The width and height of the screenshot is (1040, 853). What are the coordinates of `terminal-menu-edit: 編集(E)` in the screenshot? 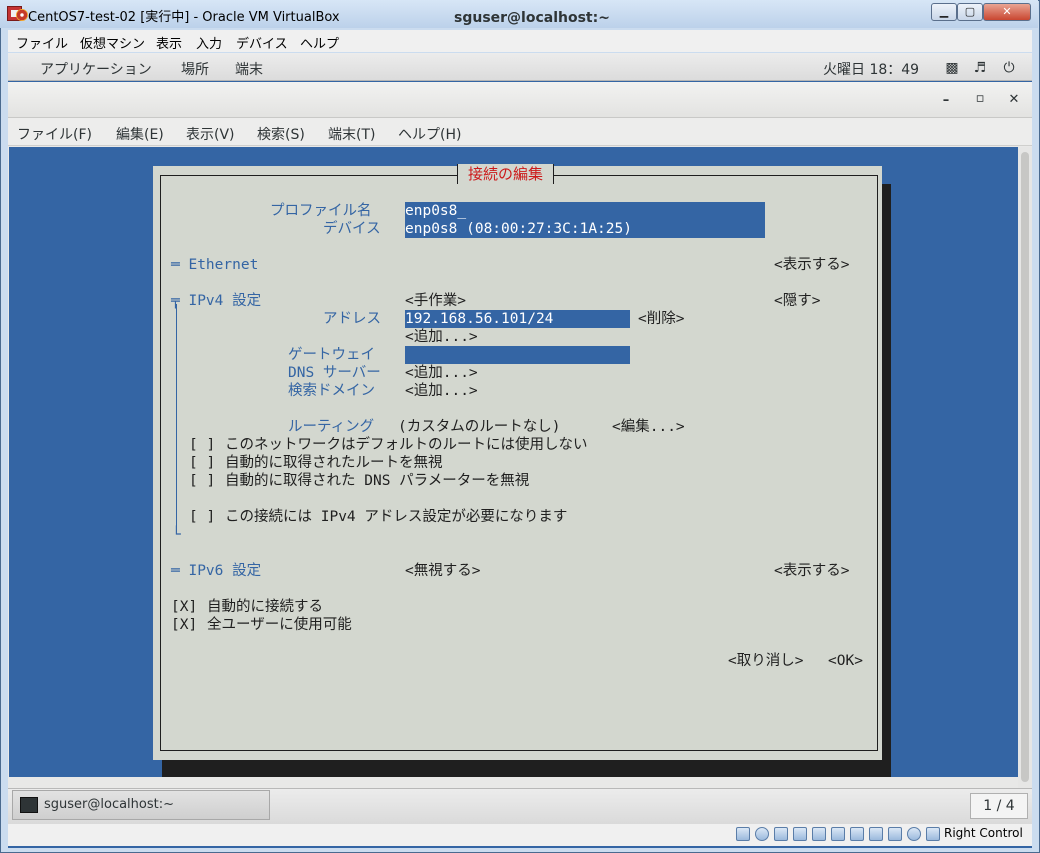 It's located at (140, 134).